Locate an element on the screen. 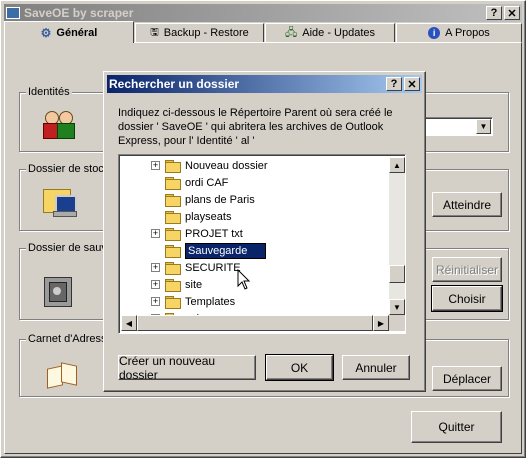 The width and height of the screenshot is (526, 458). scroll-corner is located at coordinates (397, 323).